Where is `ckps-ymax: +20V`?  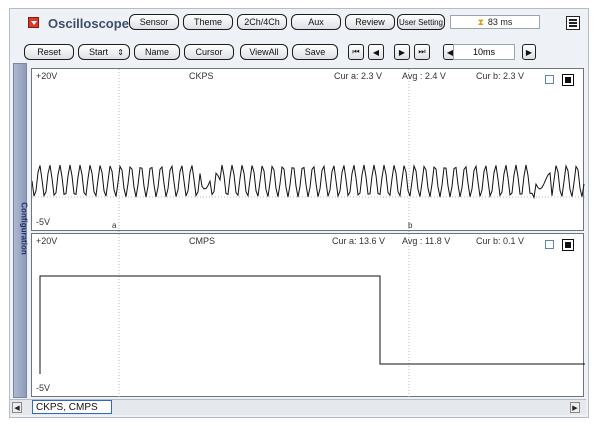 ckps-ymax: +20V is located at coordinates (47, 76).